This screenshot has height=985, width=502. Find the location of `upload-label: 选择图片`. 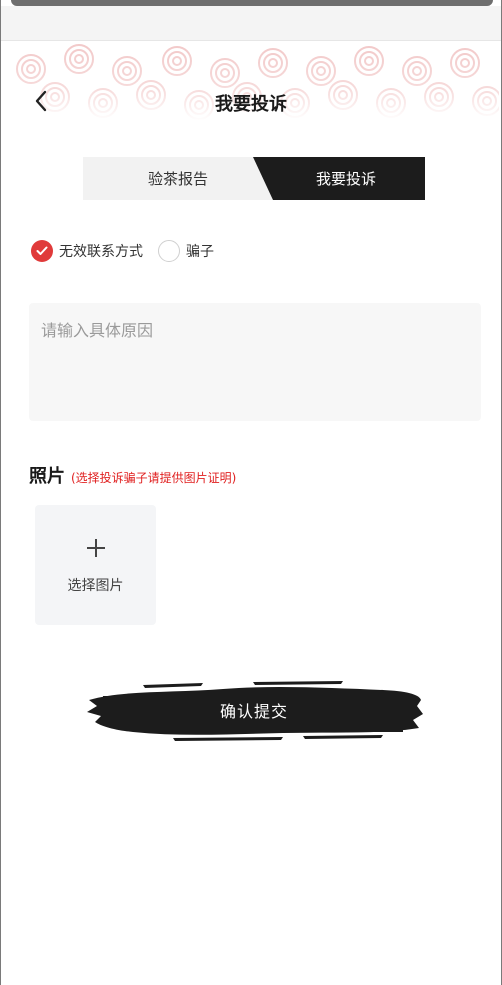

upload-label: 选择图片 is located at coordinates (95, 586).